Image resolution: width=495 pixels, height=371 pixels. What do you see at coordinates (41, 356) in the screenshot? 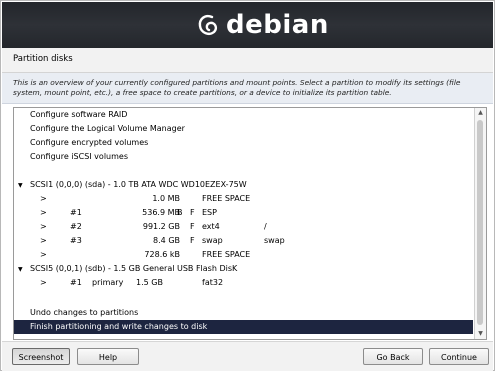
I see `screenshot-button: Screenshot` at bounding box center [41, 356].